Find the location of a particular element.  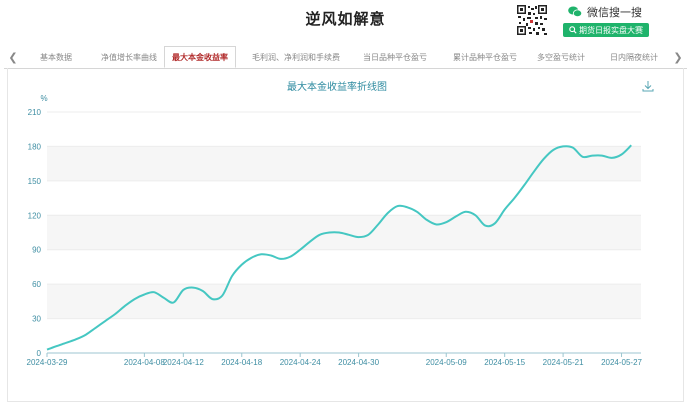

y-axis-label: % is located at coordinates (43, 98).